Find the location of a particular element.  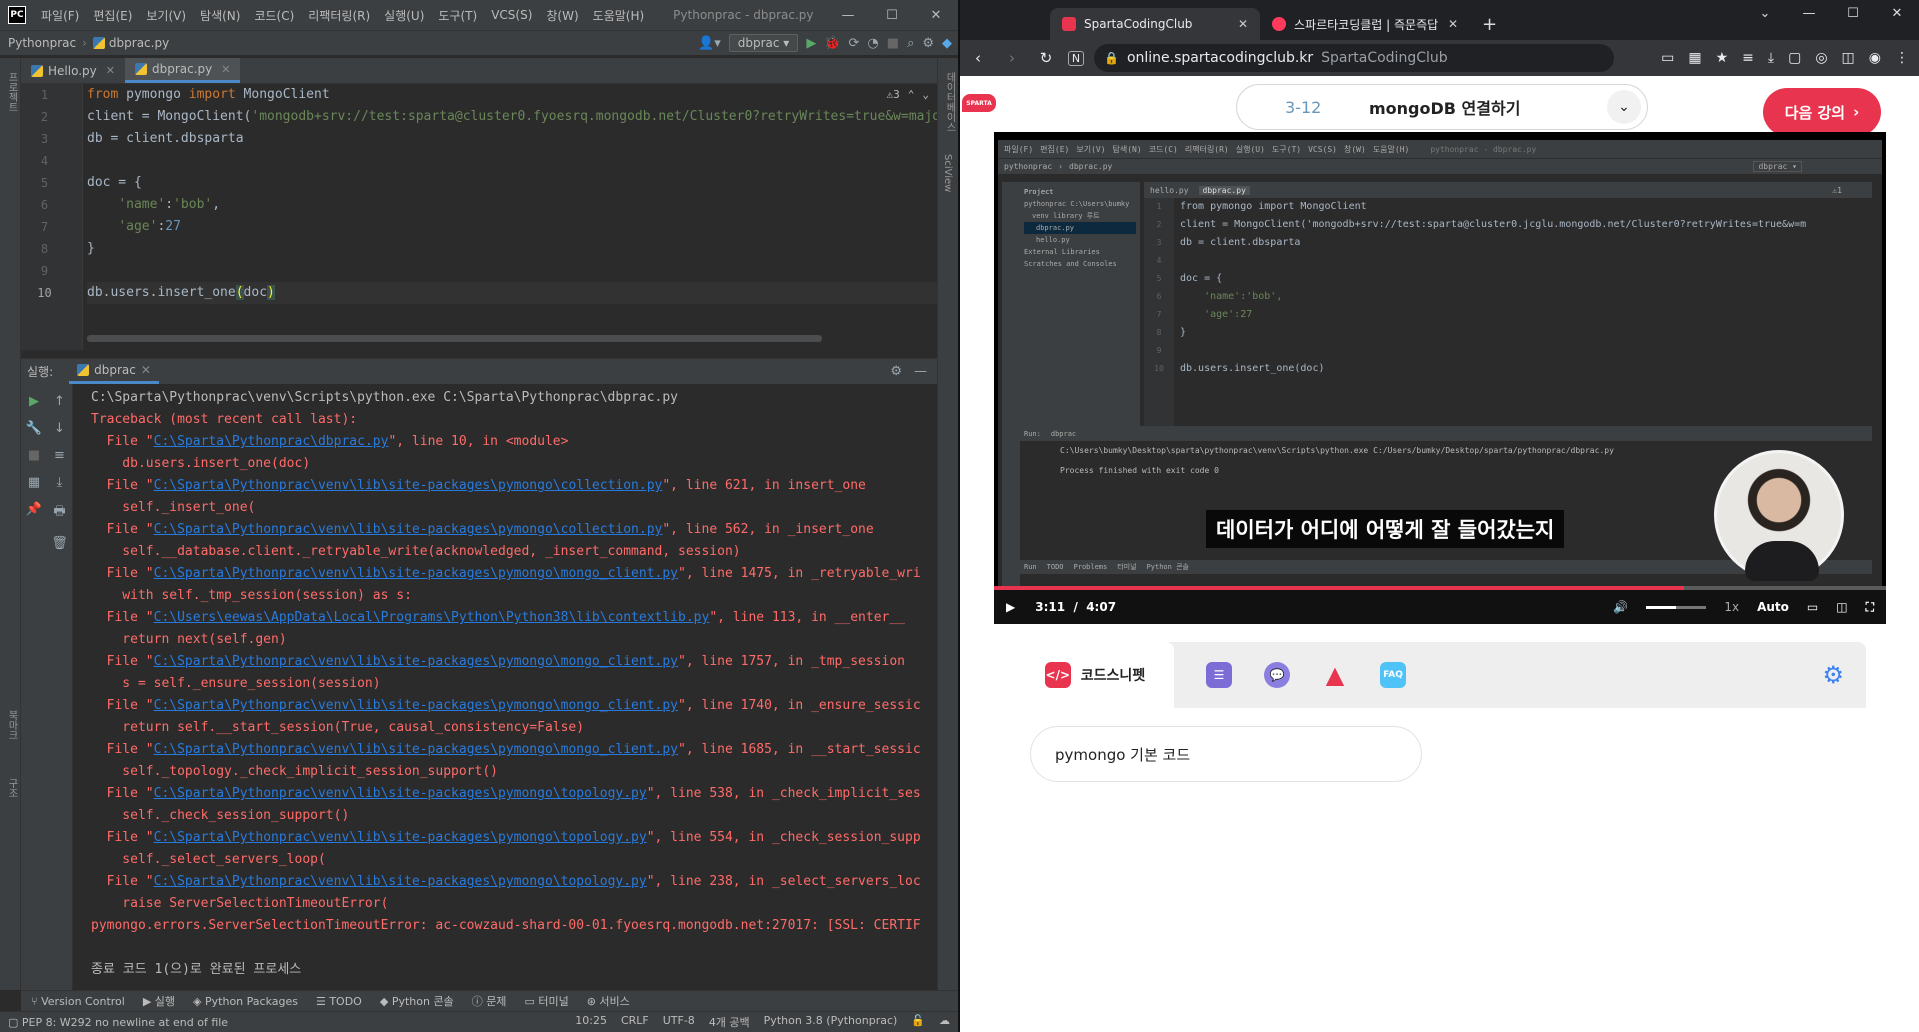

faq-icon: FAQ is located at coordinates (1393, 675).